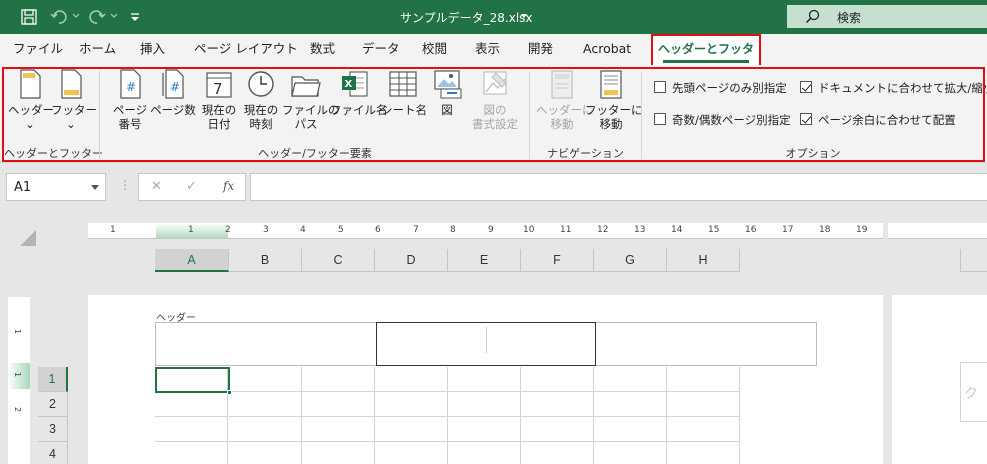 The width and height of the screenshot is (987, 464). I want to click on header-right-section, so click(707, 344).